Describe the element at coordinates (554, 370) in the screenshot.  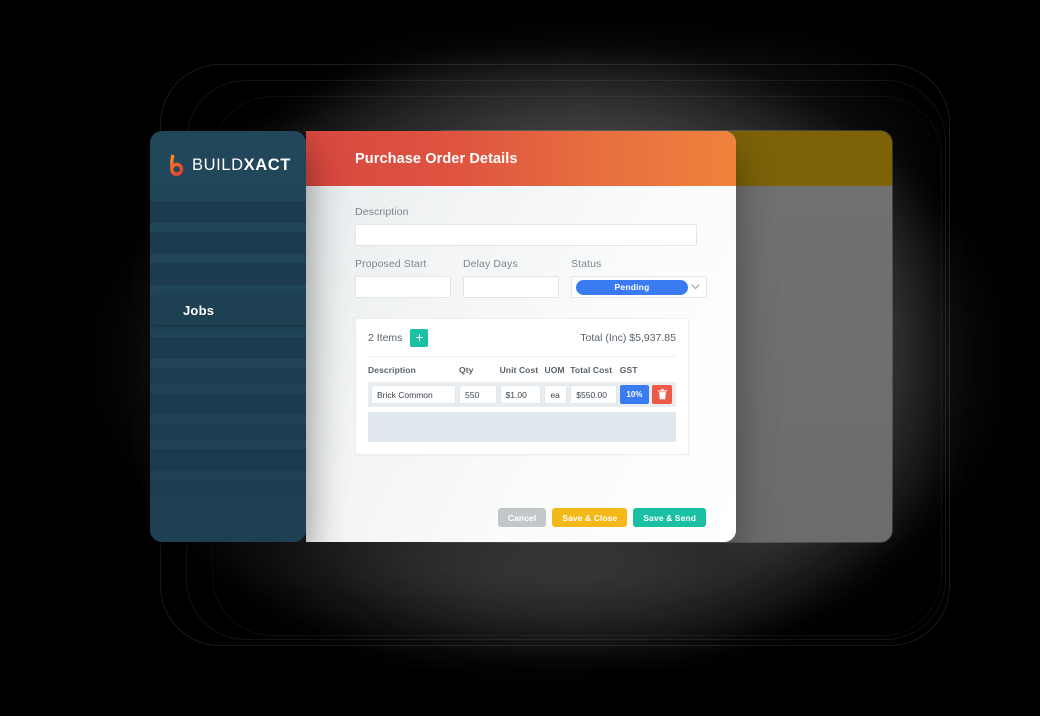
I see `column-header-uom: UOM` at that location.